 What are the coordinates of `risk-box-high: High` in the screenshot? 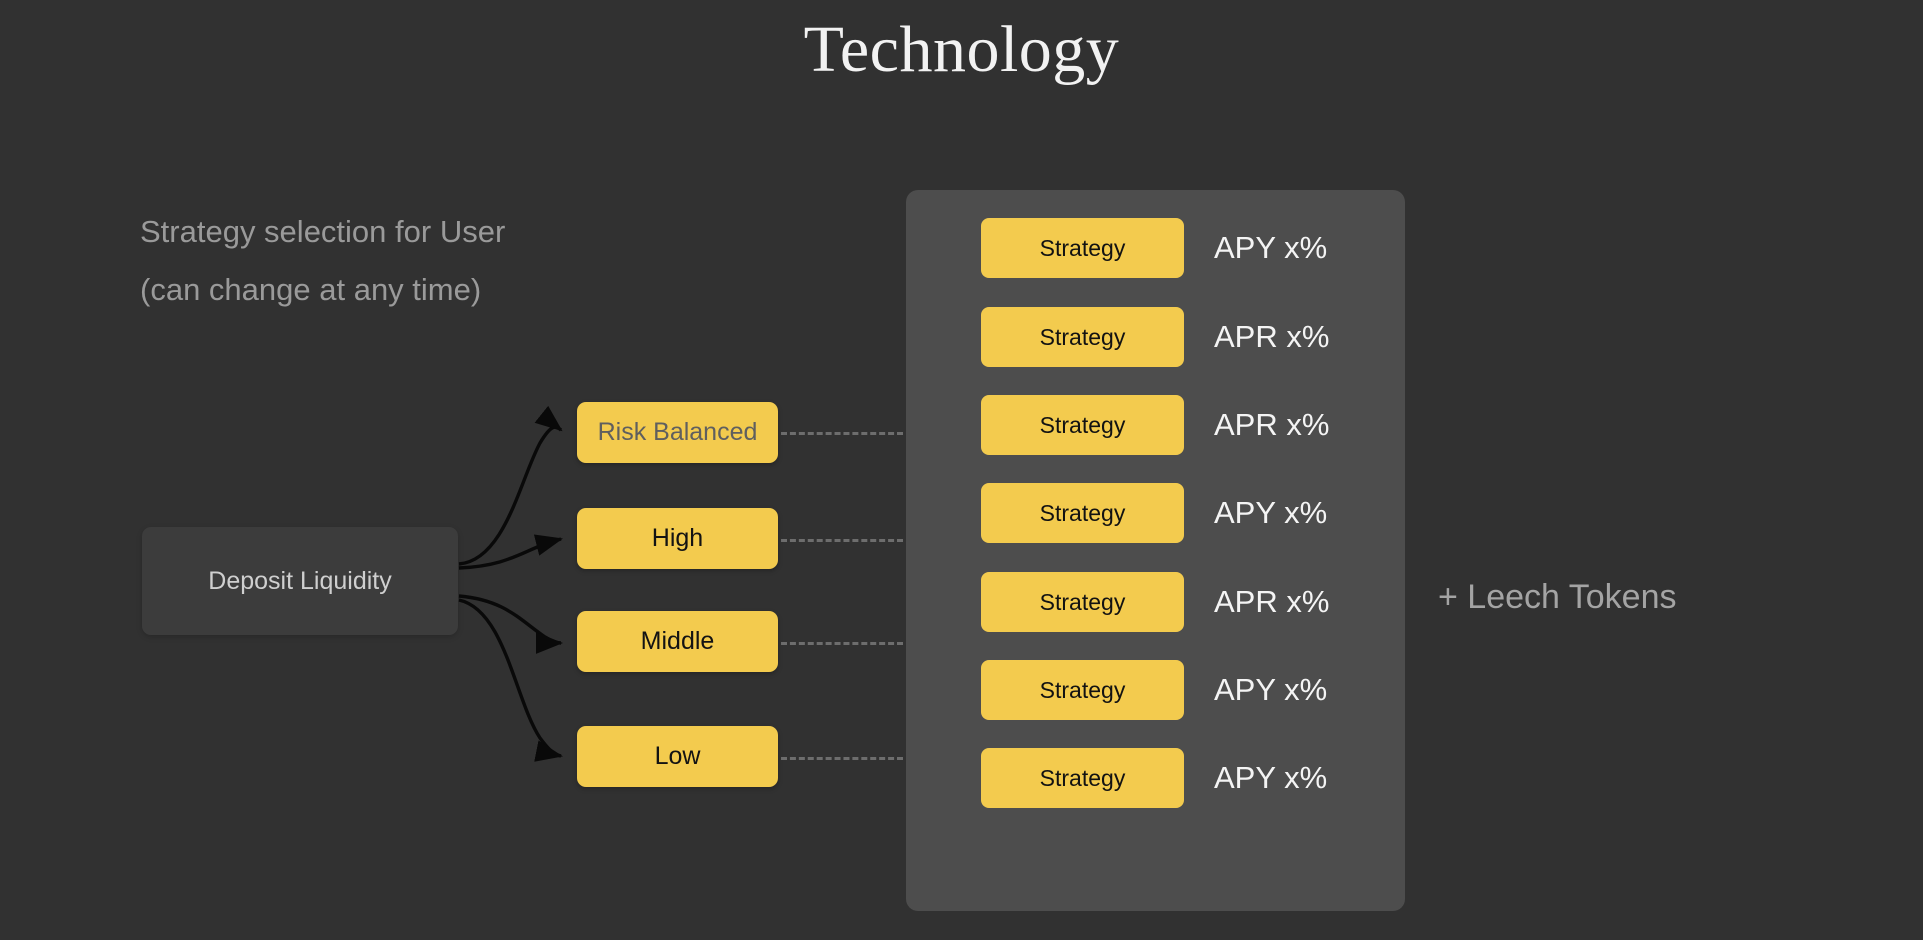 It's located at (677, 538).